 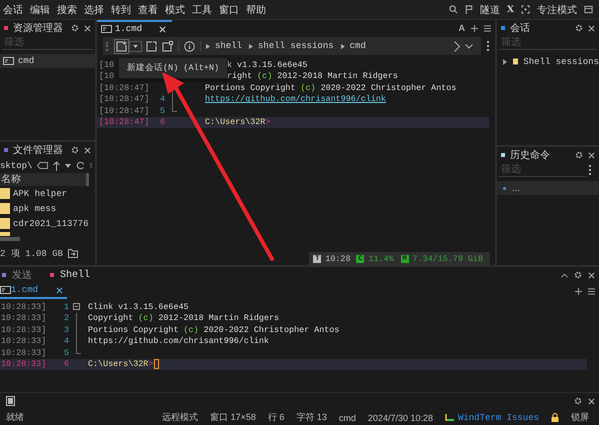 What do you see at coordinates (66, 353) in the screenshot?
I see `line-number: 5` at bounding box center [66, 353].